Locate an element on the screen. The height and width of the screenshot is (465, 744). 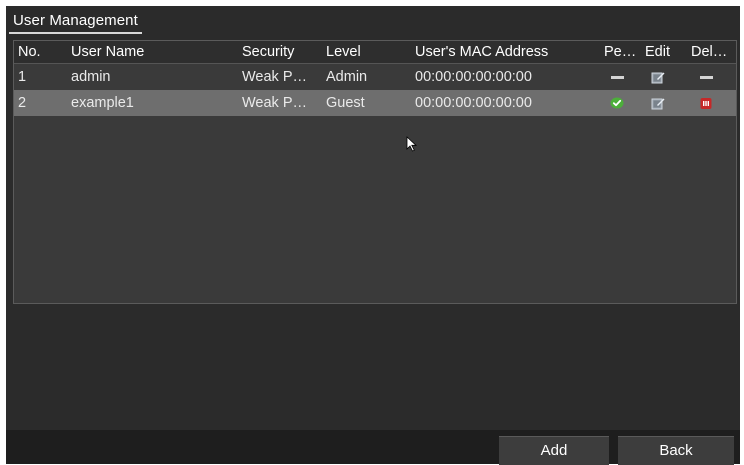
header-mac-address: User's MAC Address is located at coordinates (505, 52).